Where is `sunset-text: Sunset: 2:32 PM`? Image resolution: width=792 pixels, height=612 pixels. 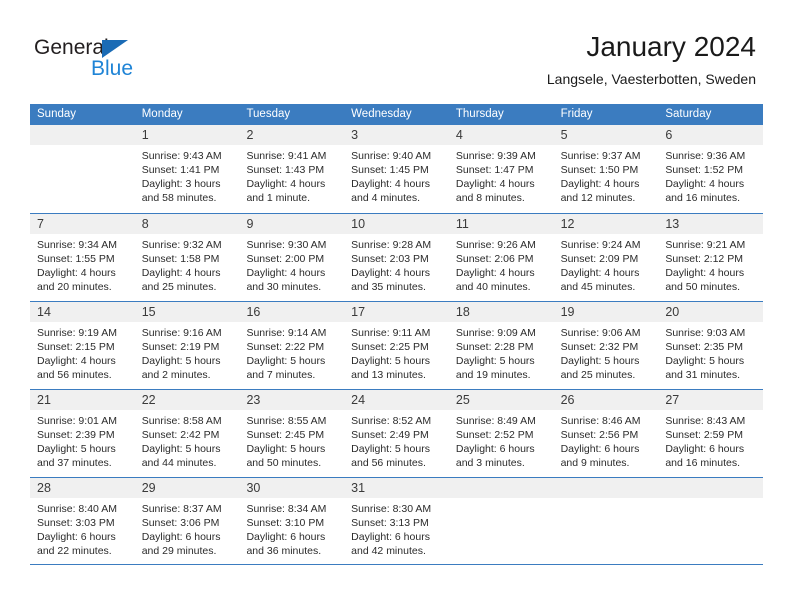
sunset-text: Sunset: 2:32 PM is located at coordinates (599, 347).